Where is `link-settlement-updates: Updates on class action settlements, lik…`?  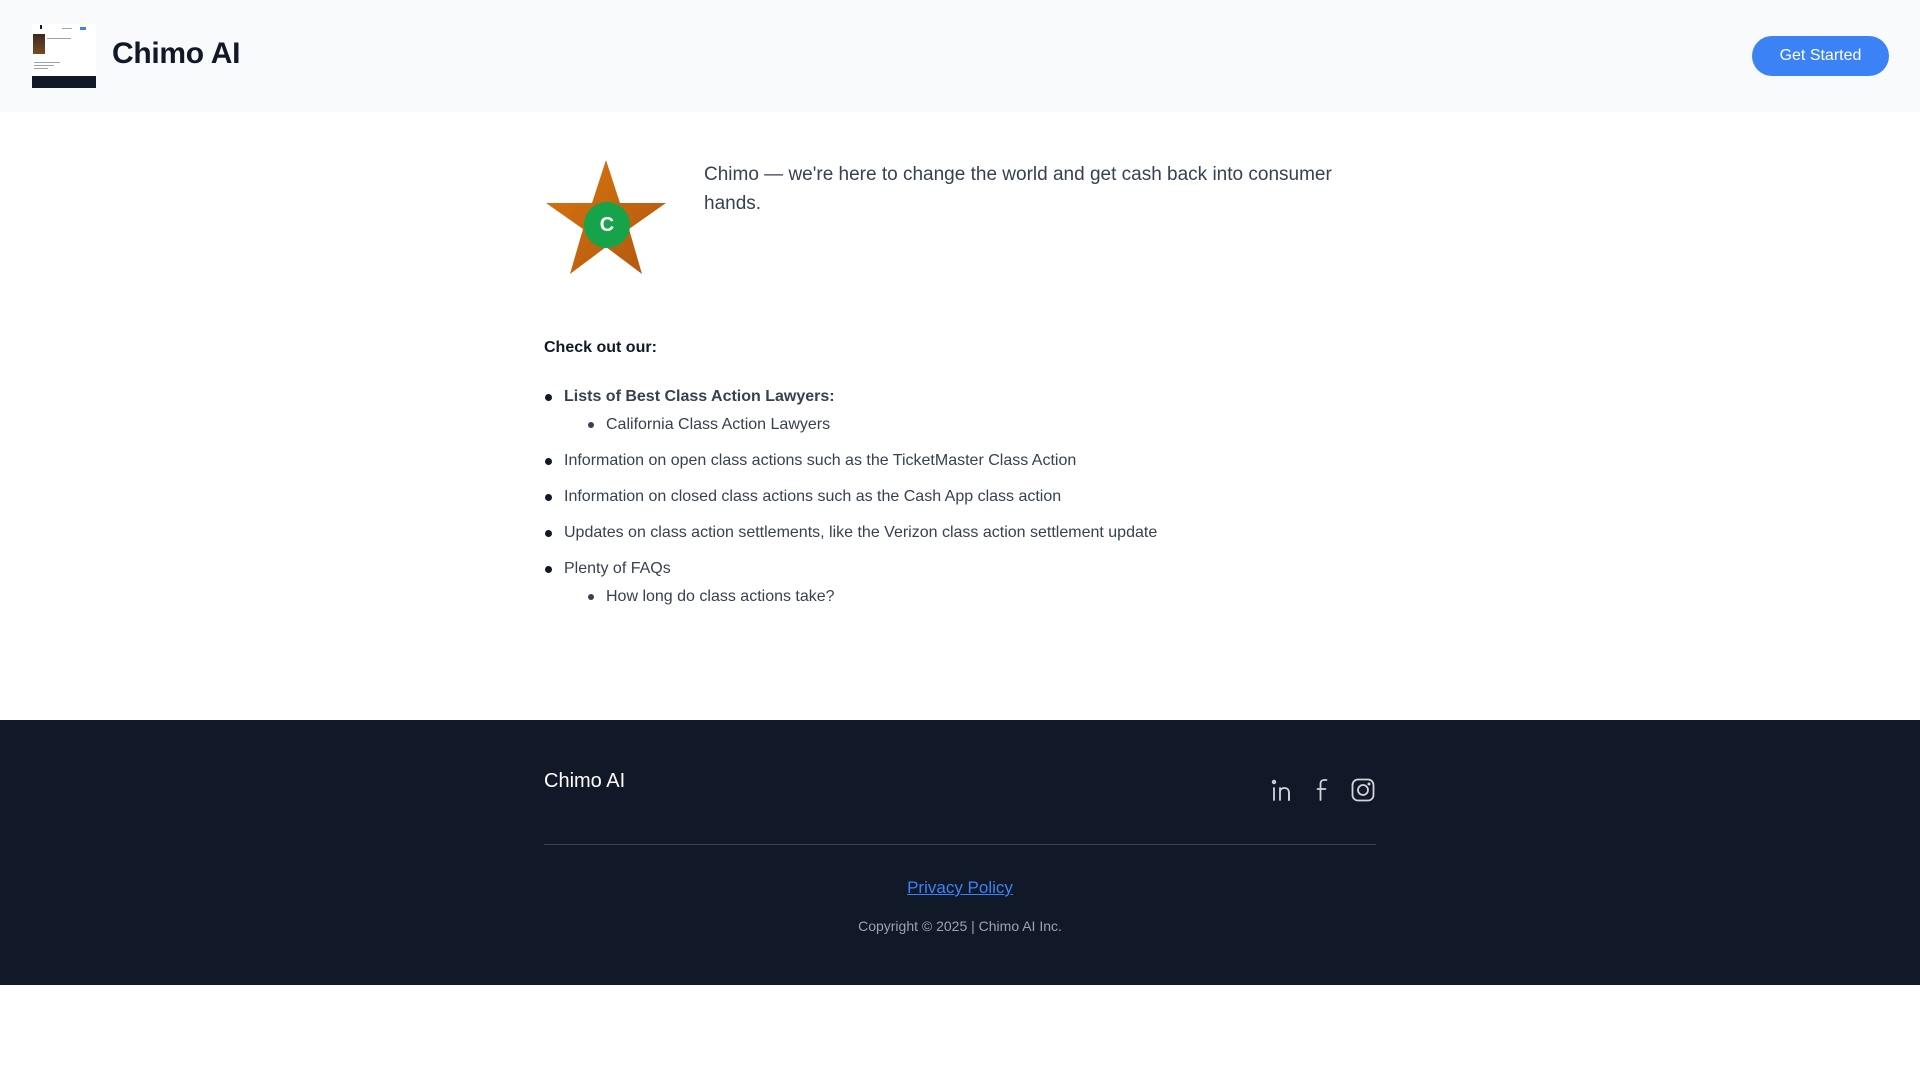
link-settlement-updates: Updates on class action settlements, lik… is located at coordinates (860, 532).